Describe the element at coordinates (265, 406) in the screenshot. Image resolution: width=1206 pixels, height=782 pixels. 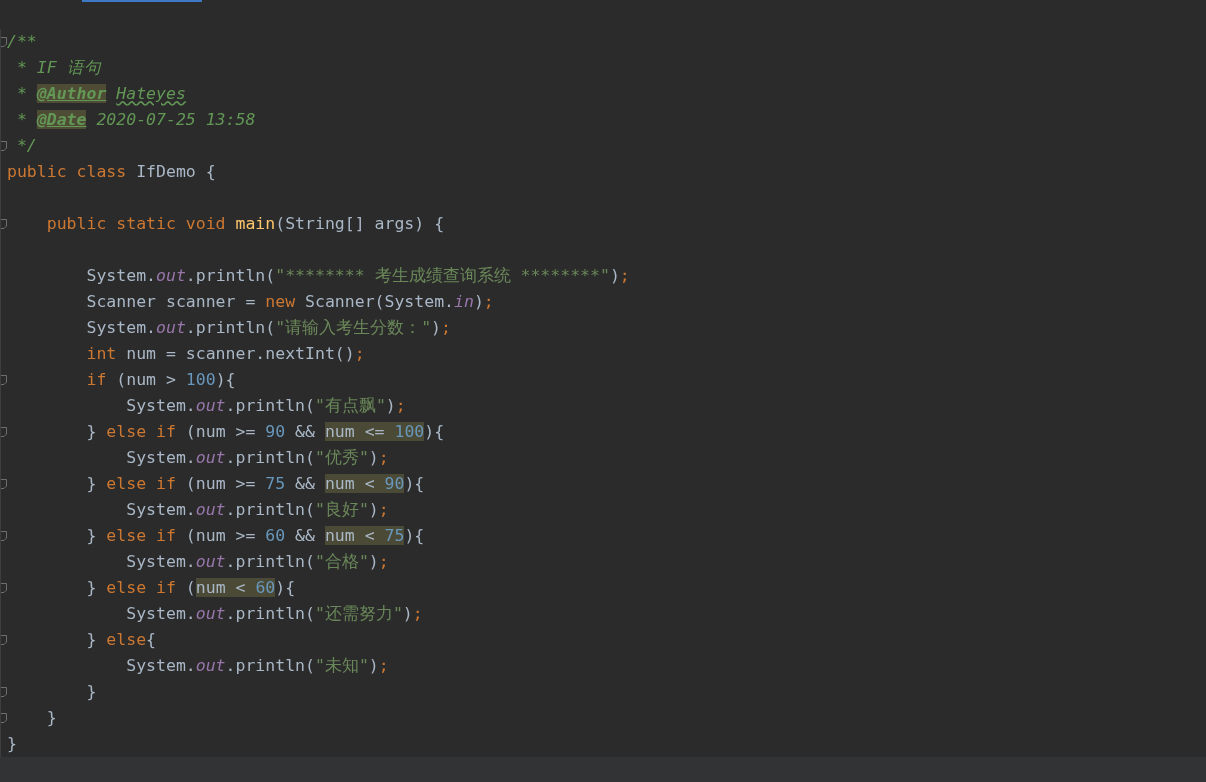
I see `code-line: System.out.println("有点飘");` at that location.